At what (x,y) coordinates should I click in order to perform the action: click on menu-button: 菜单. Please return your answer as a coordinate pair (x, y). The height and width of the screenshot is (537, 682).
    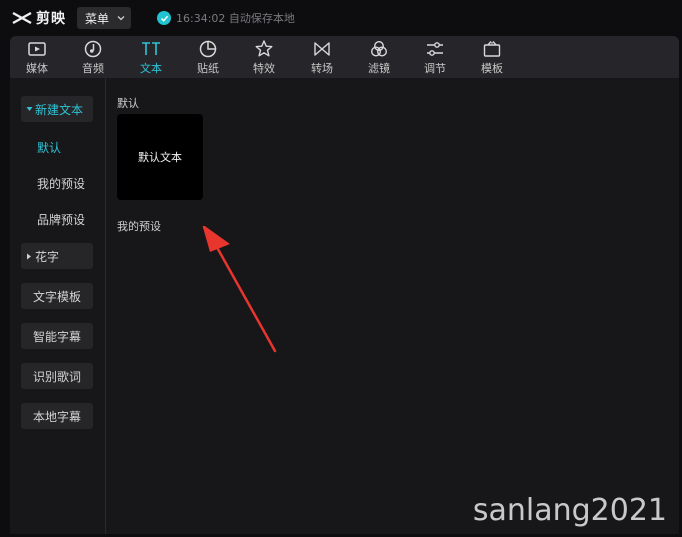
    Looking at the image, I should click on (104, 18).